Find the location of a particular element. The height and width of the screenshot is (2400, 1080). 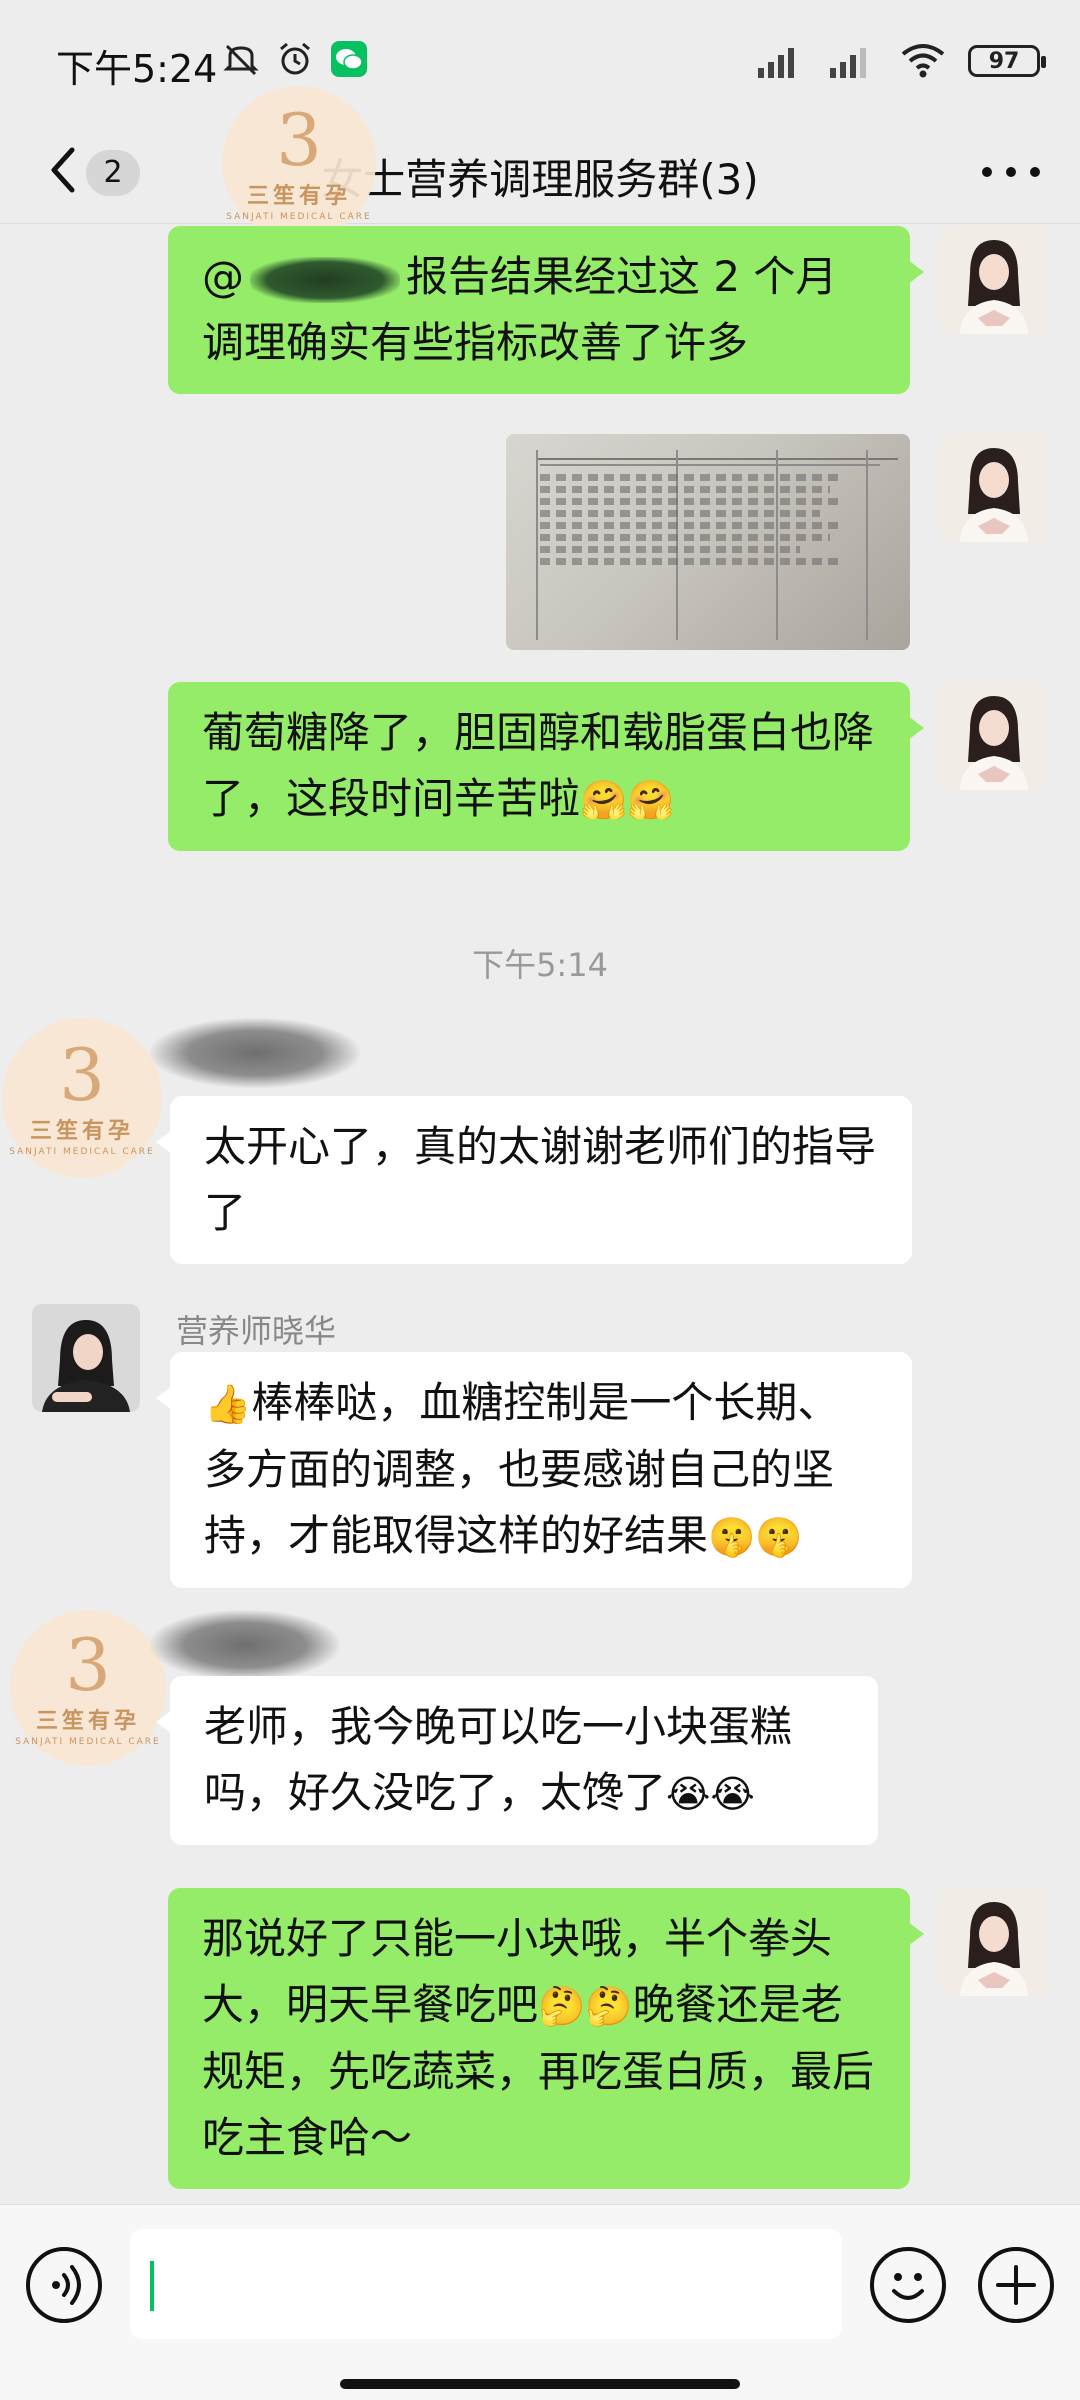

home-indicator is located at coordinates (540, 2384).